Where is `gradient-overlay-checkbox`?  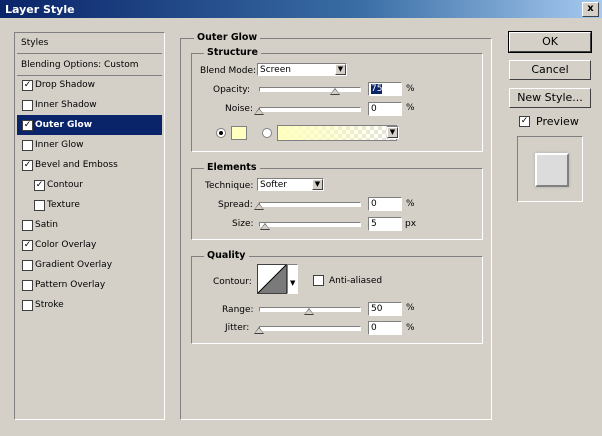
gradient-overlay-checkbox is located at coordinates (27, 265).